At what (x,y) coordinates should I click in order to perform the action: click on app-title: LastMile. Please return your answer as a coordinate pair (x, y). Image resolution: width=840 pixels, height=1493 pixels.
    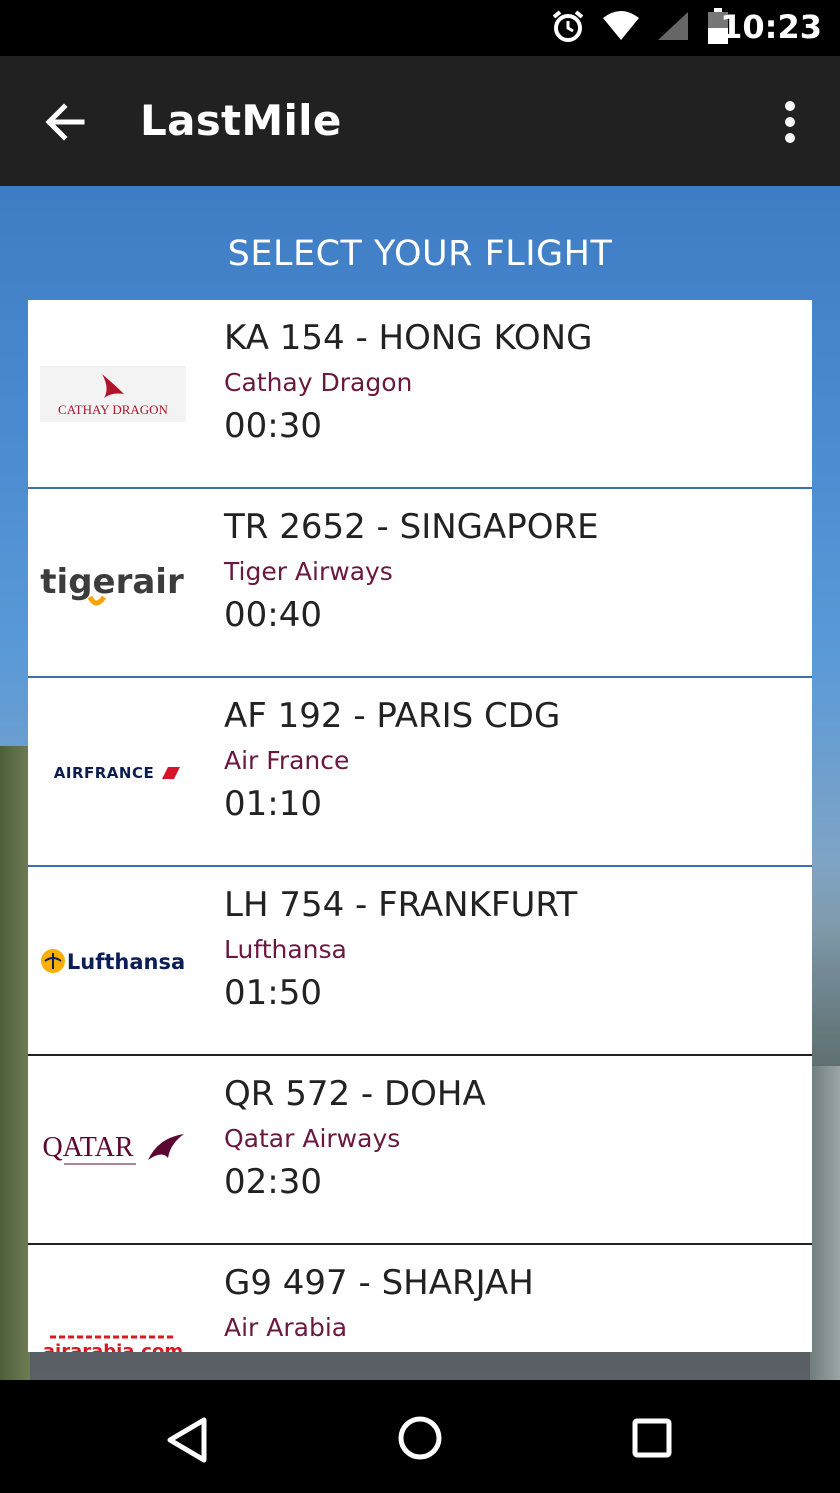
    Looking at the image, I should click on (241, 120).